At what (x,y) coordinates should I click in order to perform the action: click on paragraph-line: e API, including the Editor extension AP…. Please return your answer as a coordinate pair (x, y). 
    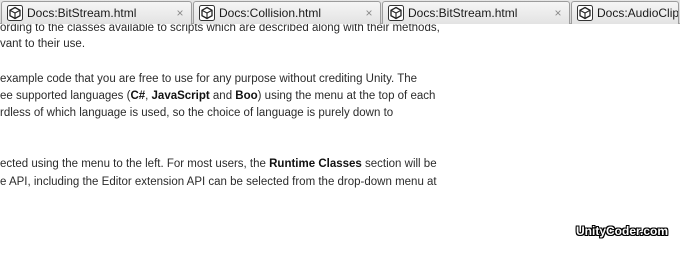
    Looking at the image, I should click on (218, 182).